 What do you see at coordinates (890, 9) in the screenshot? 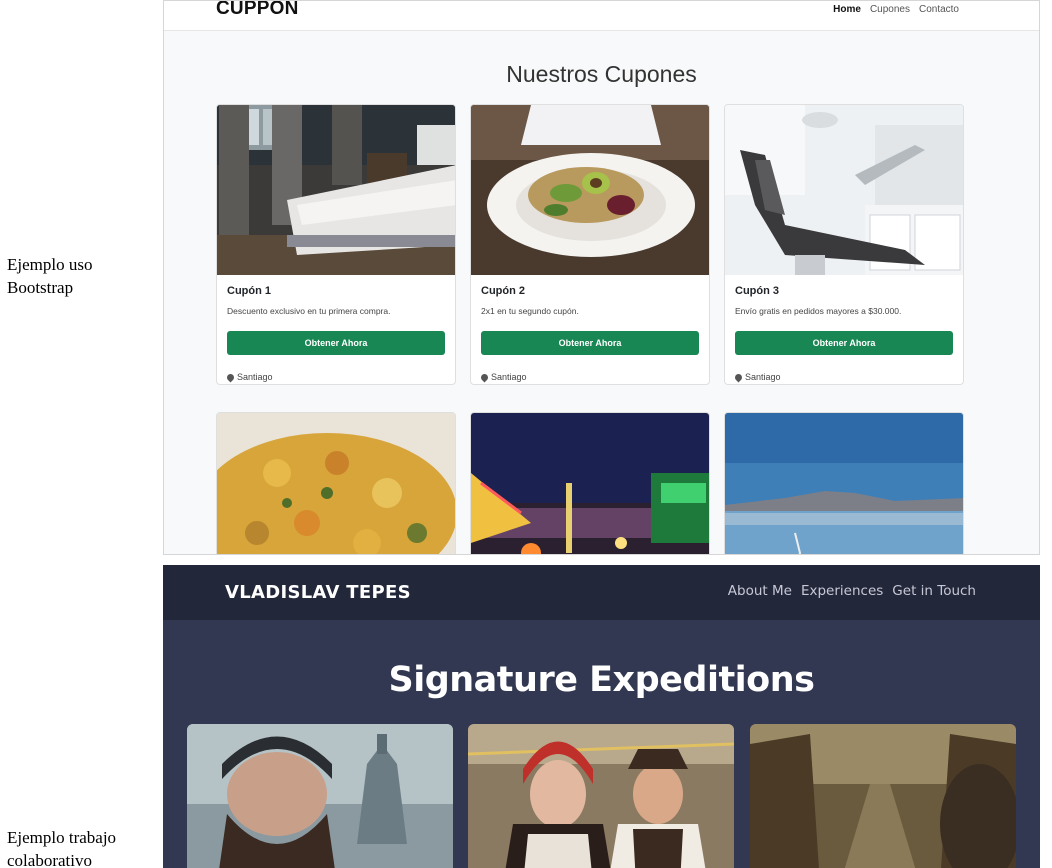
I see `nav-link-cupones: Cupones` at bounding box center [890, 9].